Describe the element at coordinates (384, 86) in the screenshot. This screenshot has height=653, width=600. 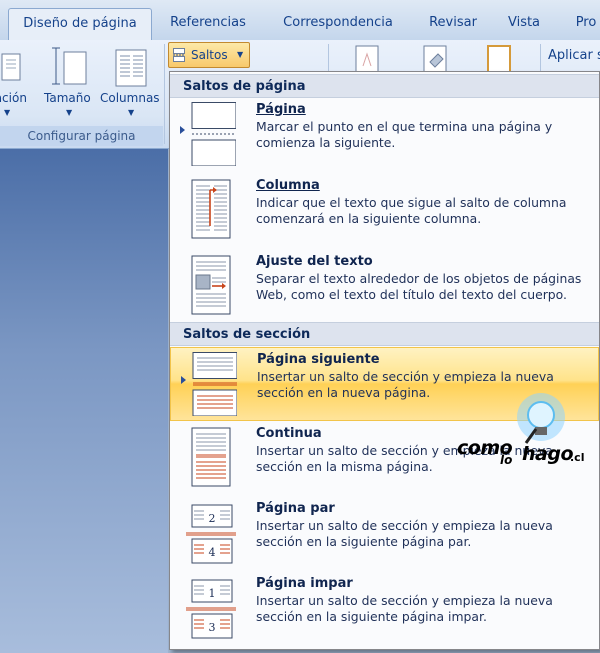
I see `section-header-saltos-de-pagina: Saltos de página` at that location.